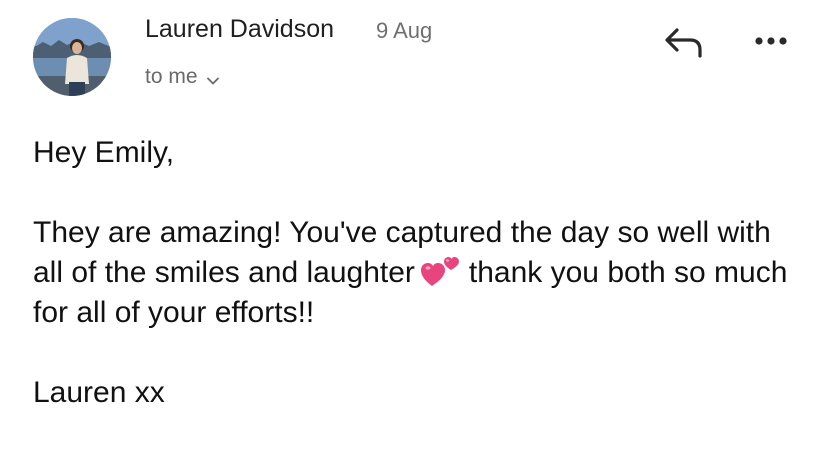 This screenshot has height=454, width=828. What do you see at coordinates (104, 152) in the screenshot?
I see `greeting: Hey Emily,` at bounding box center [104, 152].